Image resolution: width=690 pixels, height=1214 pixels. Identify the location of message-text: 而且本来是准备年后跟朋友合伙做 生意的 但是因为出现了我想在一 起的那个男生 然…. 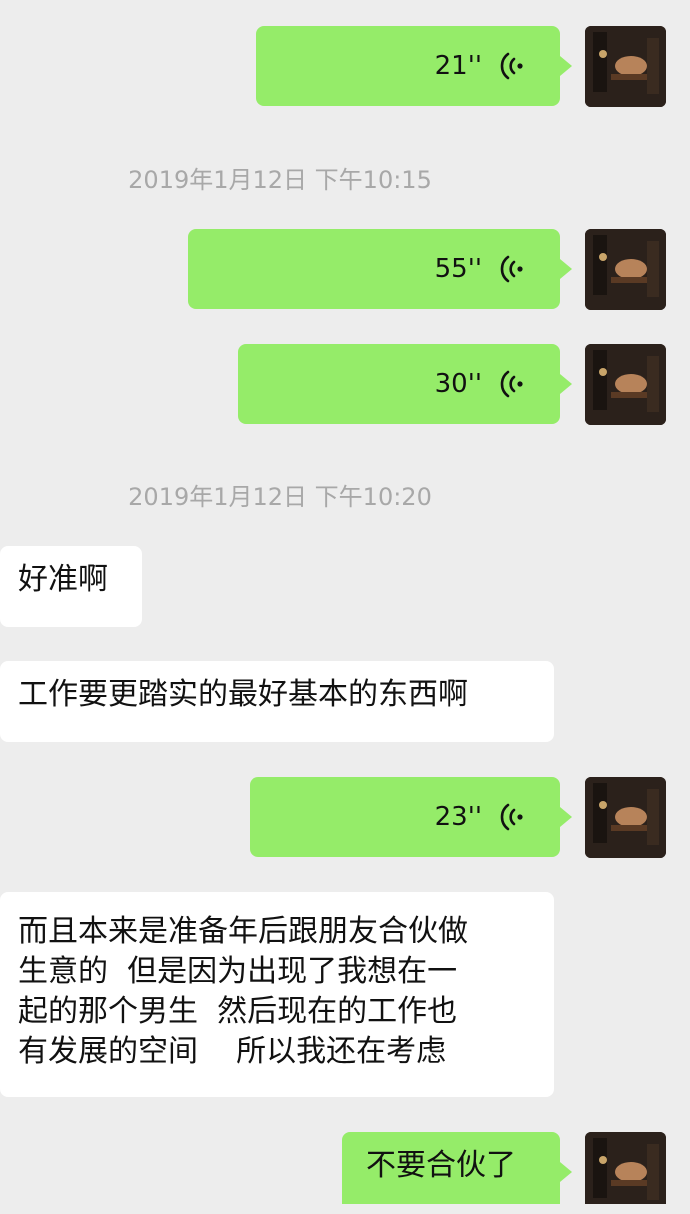
(243, 991).